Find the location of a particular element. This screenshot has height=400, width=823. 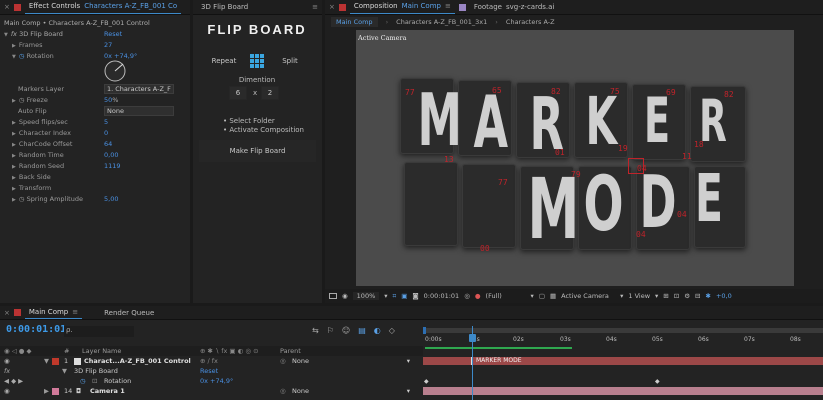

tab-main-comp: Main Comp ≡ is located at coordinates (53, 312).